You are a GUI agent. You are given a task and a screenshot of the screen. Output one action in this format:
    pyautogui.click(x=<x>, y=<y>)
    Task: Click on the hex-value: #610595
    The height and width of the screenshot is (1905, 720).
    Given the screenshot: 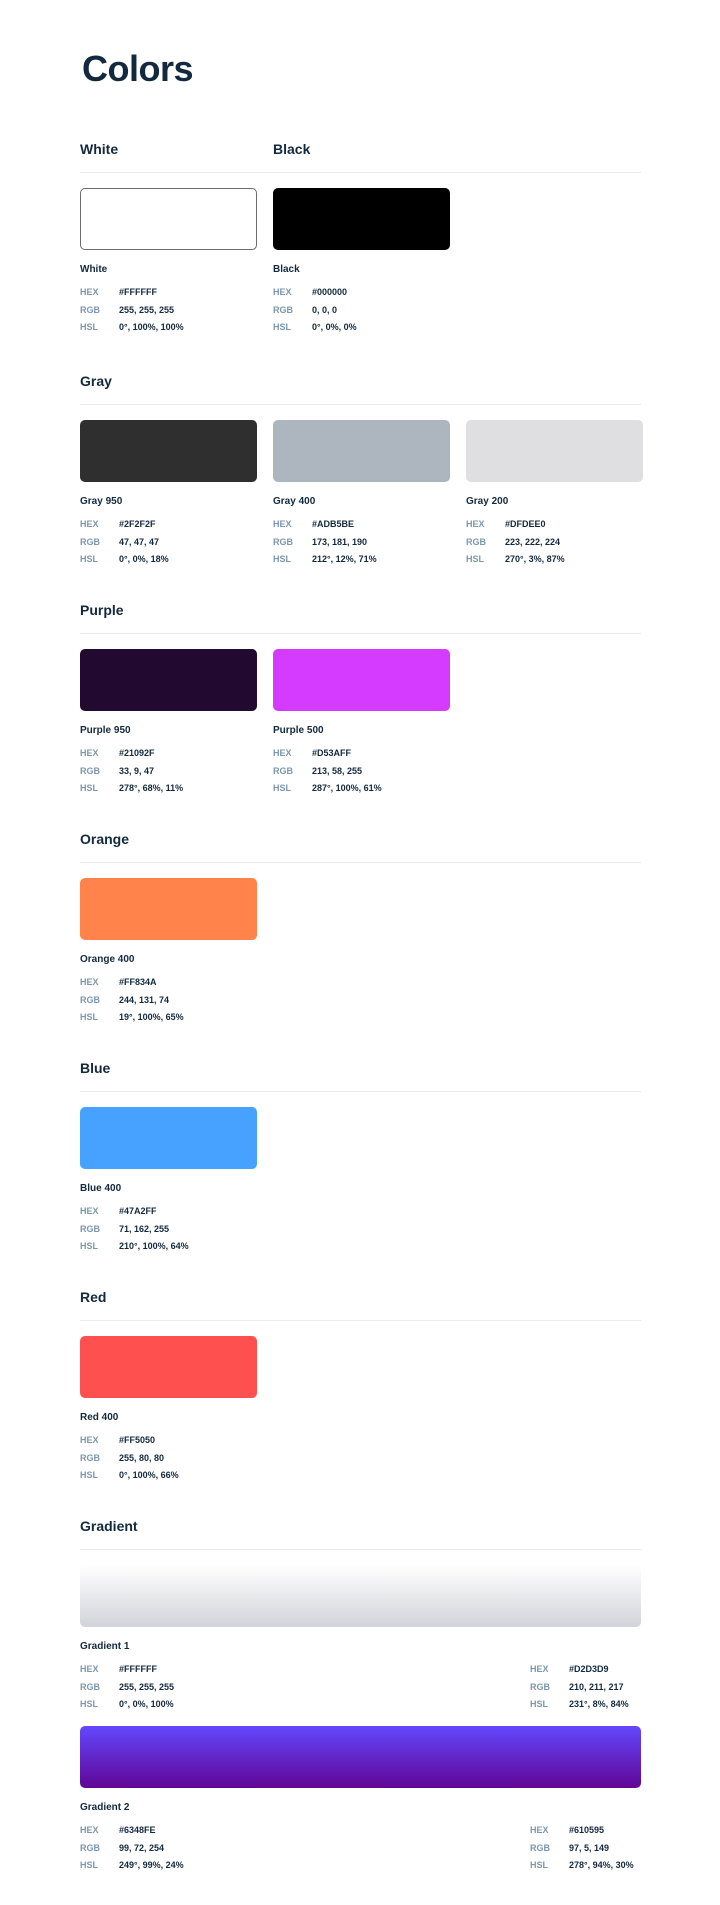 What is the action you would take?
    pyautogui.click(x=587, y=1830)
    